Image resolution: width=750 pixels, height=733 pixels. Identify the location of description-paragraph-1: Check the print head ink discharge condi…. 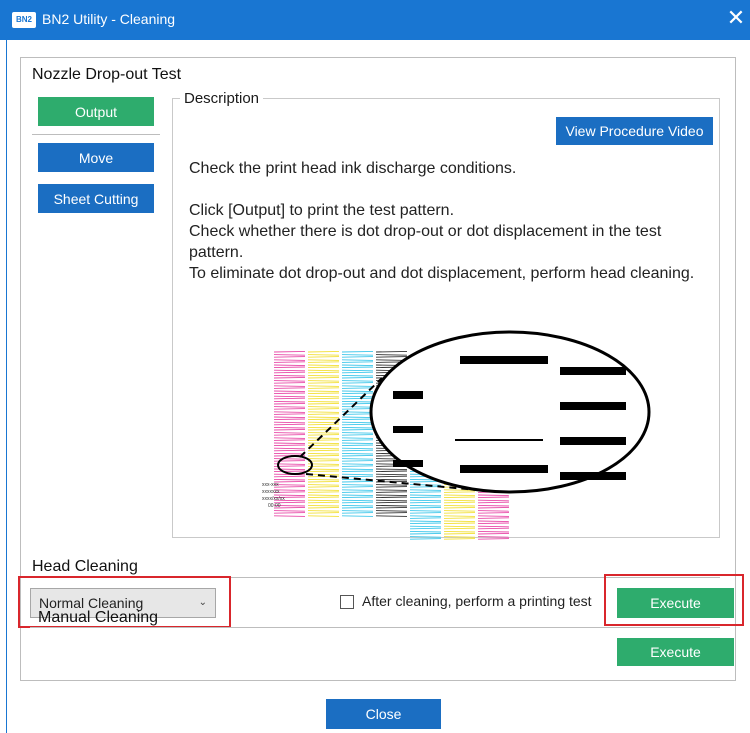
(353, 168).